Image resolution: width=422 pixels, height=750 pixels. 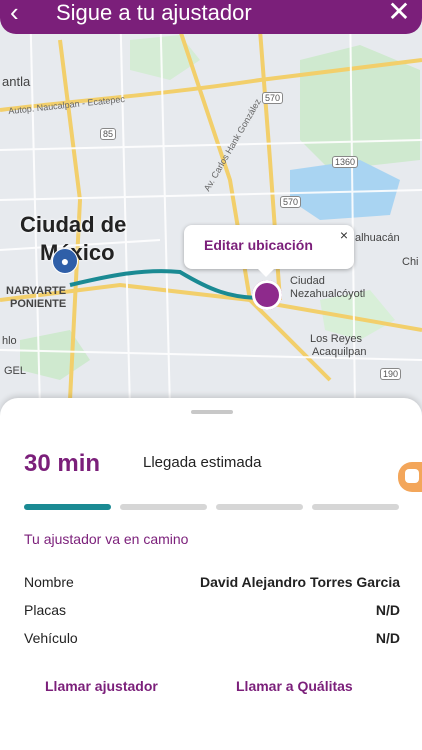 I want to click on highway-shield: 1360, so click(x=345, y=162).